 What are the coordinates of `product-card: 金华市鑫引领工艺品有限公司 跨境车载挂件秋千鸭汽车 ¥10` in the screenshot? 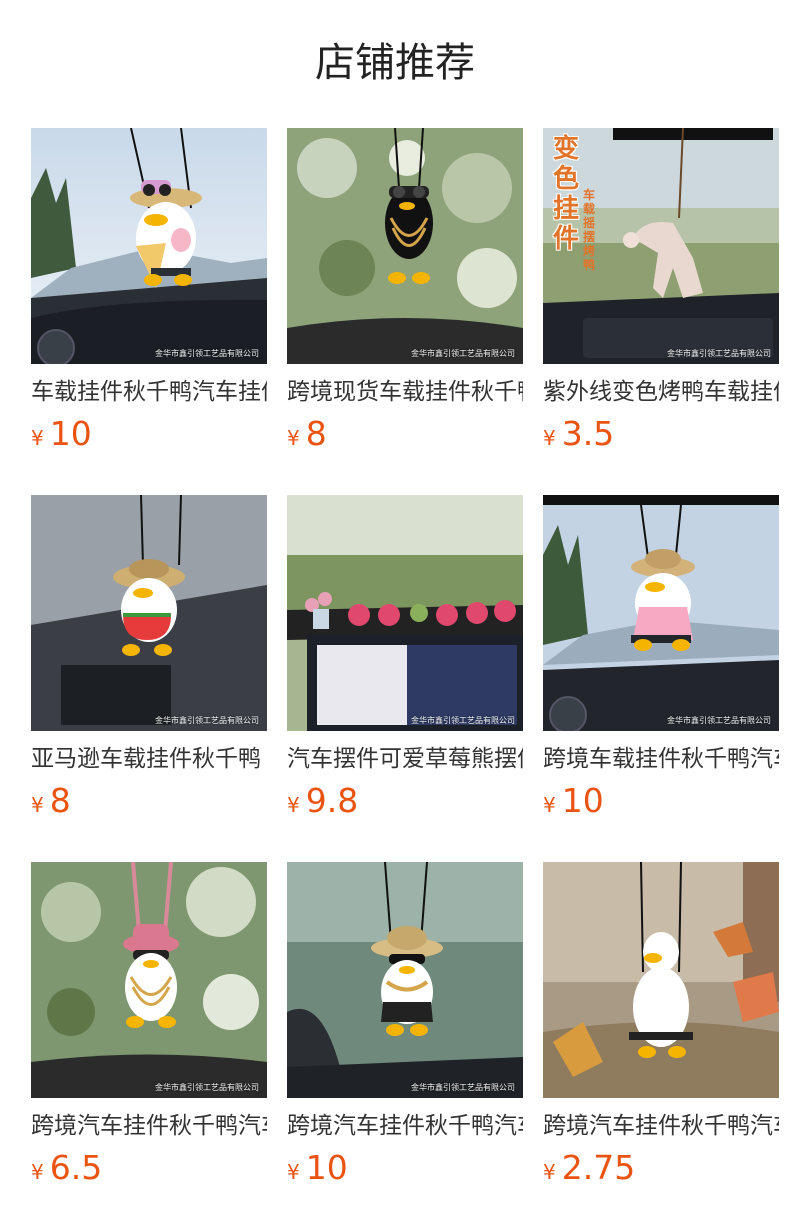 It's located at (661, 678).